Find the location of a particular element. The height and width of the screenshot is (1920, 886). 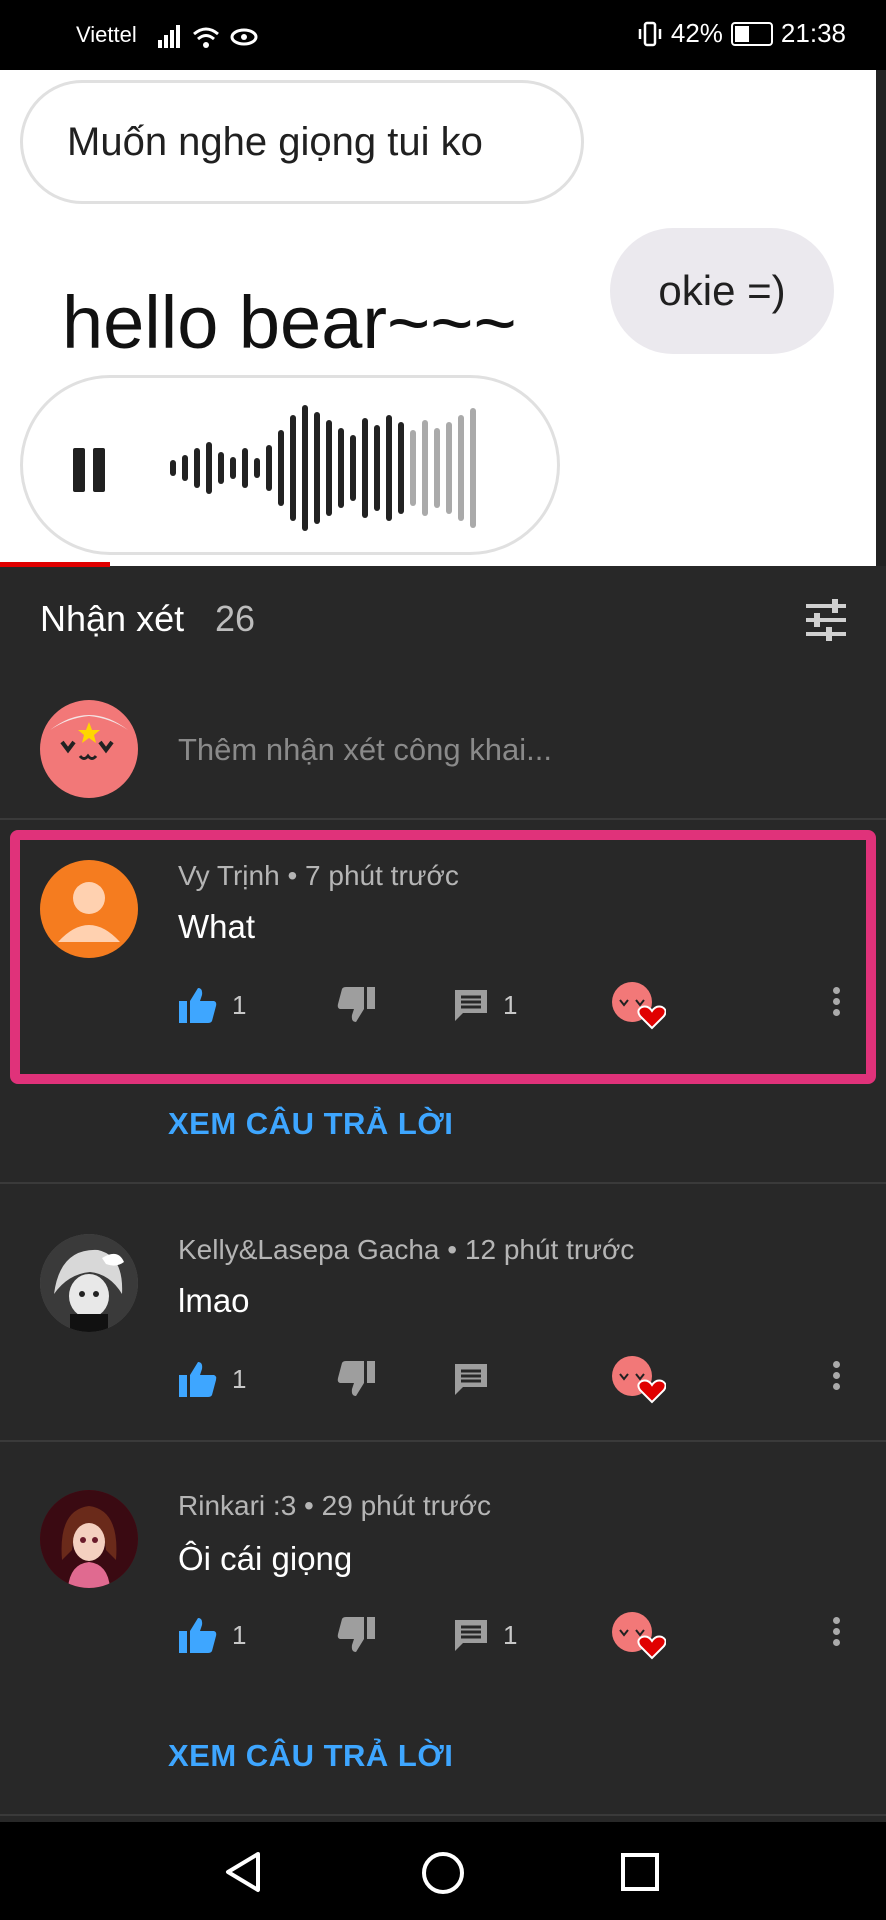

comment-actions: 1 is located at coordinates (523, 1379).